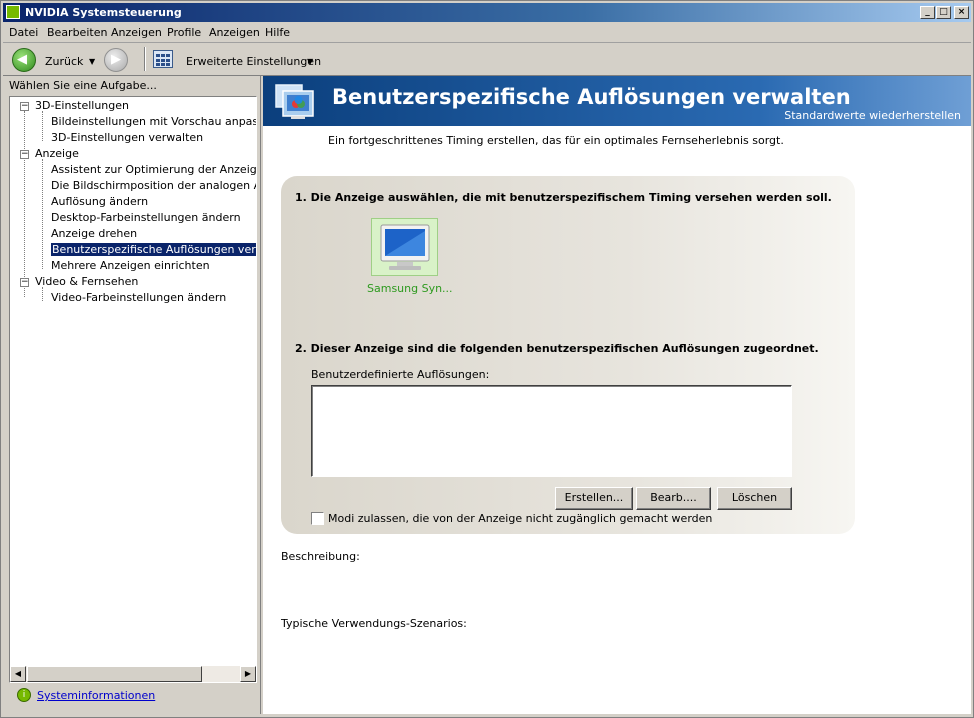  Describe the element at coordinates (310, 61) in the screenshot. I see `advanced-dropdown-icon: ▼` at that location.